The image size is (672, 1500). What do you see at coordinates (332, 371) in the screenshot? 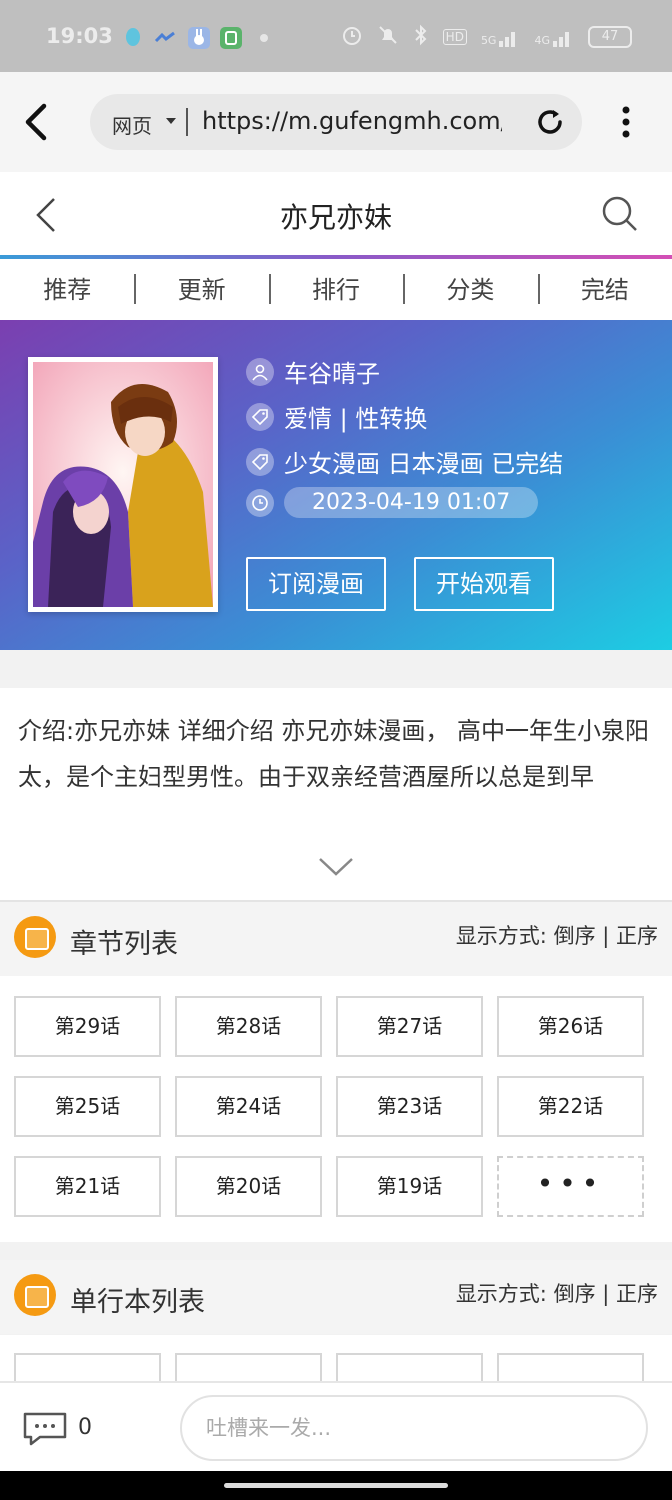
I see `author-name: 车谷晴子` at bounding box center [332, 371].